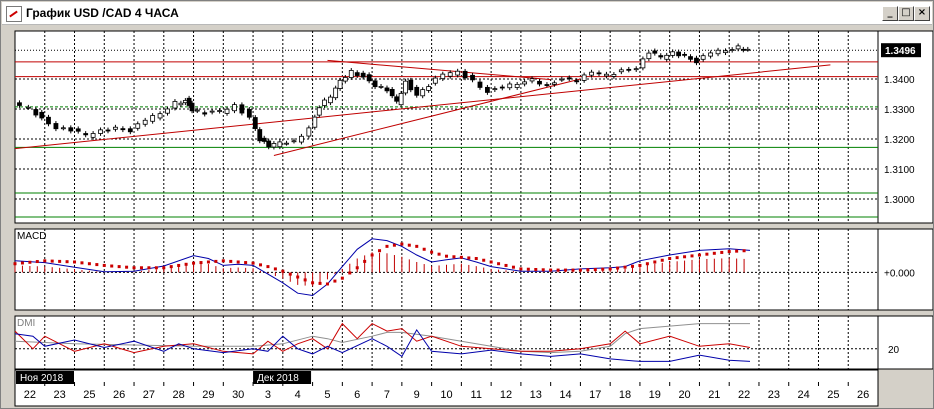 The image size is (934, 409). What do you see at coordinates (744, 395) in the screenshot?
I see `x-tick-label: 22` at bounding box center [744, 395].